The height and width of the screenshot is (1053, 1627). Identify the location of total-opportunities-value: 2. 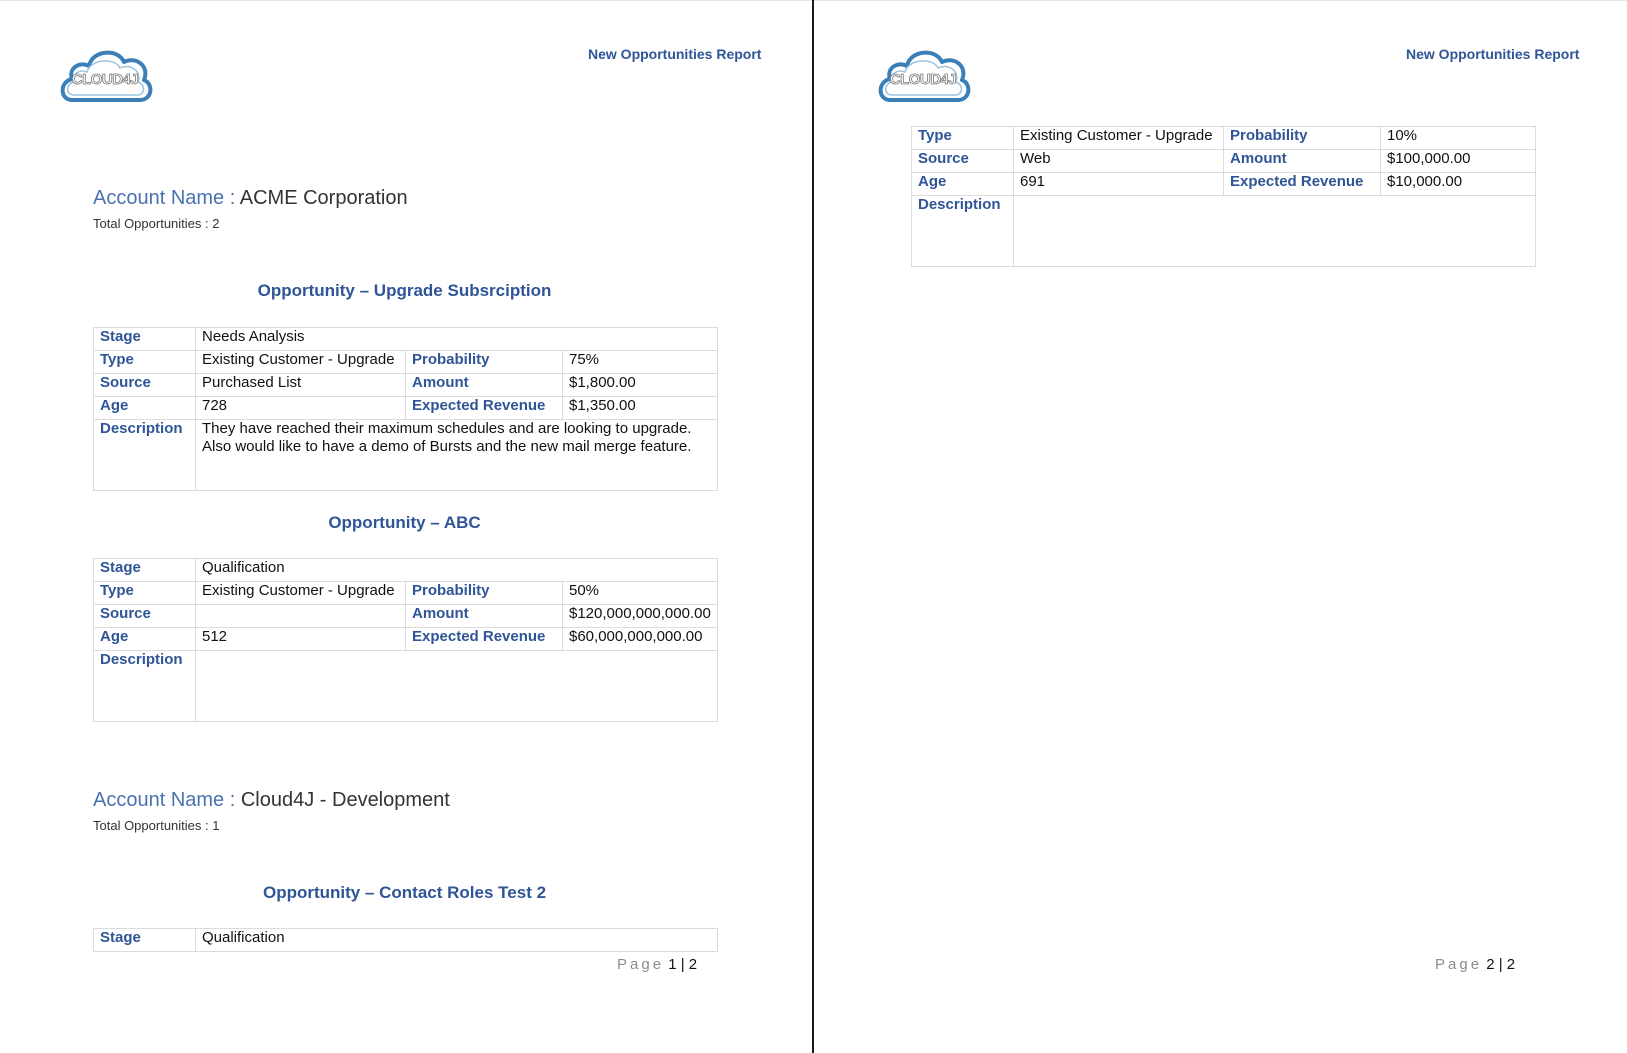
(216, 223).